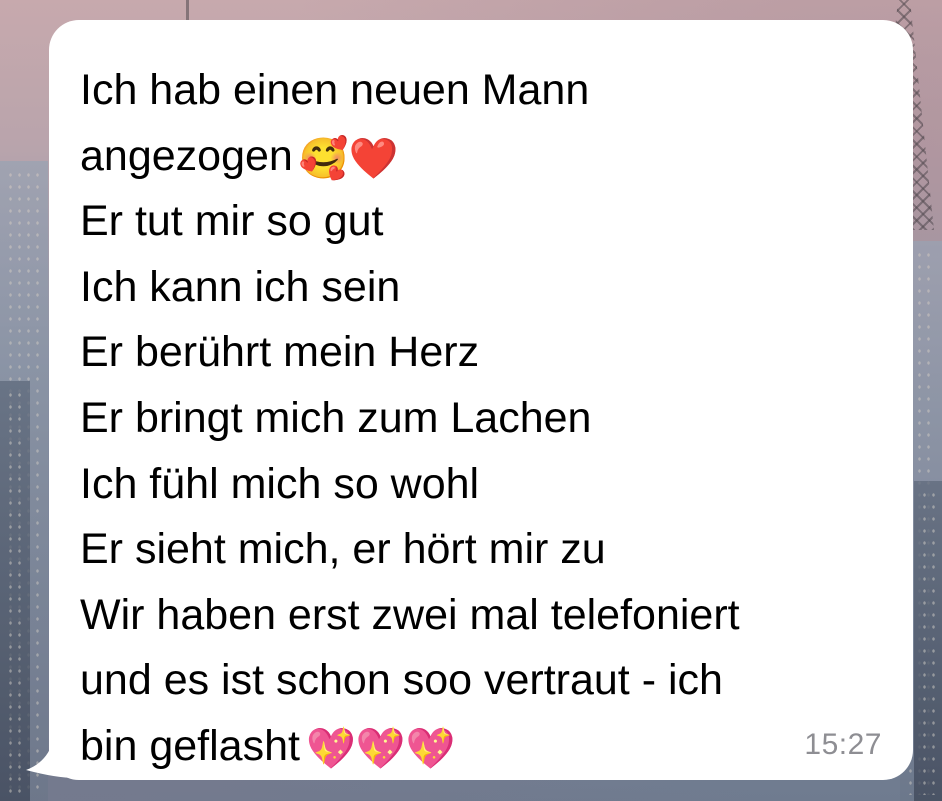  Describe the element at coordinates (843, 744) in the screenshot. I see `message-timestamp: 15:27` at that location.